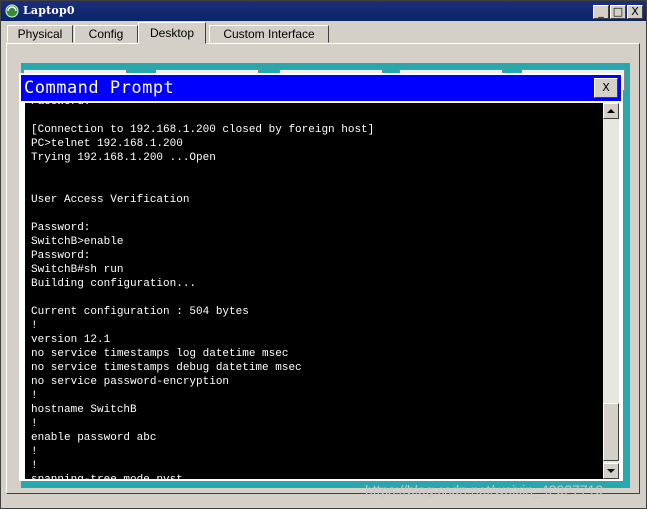 The image size is (647, 509). I want to click on tab-desktop: Desktop, so click(172, 33).